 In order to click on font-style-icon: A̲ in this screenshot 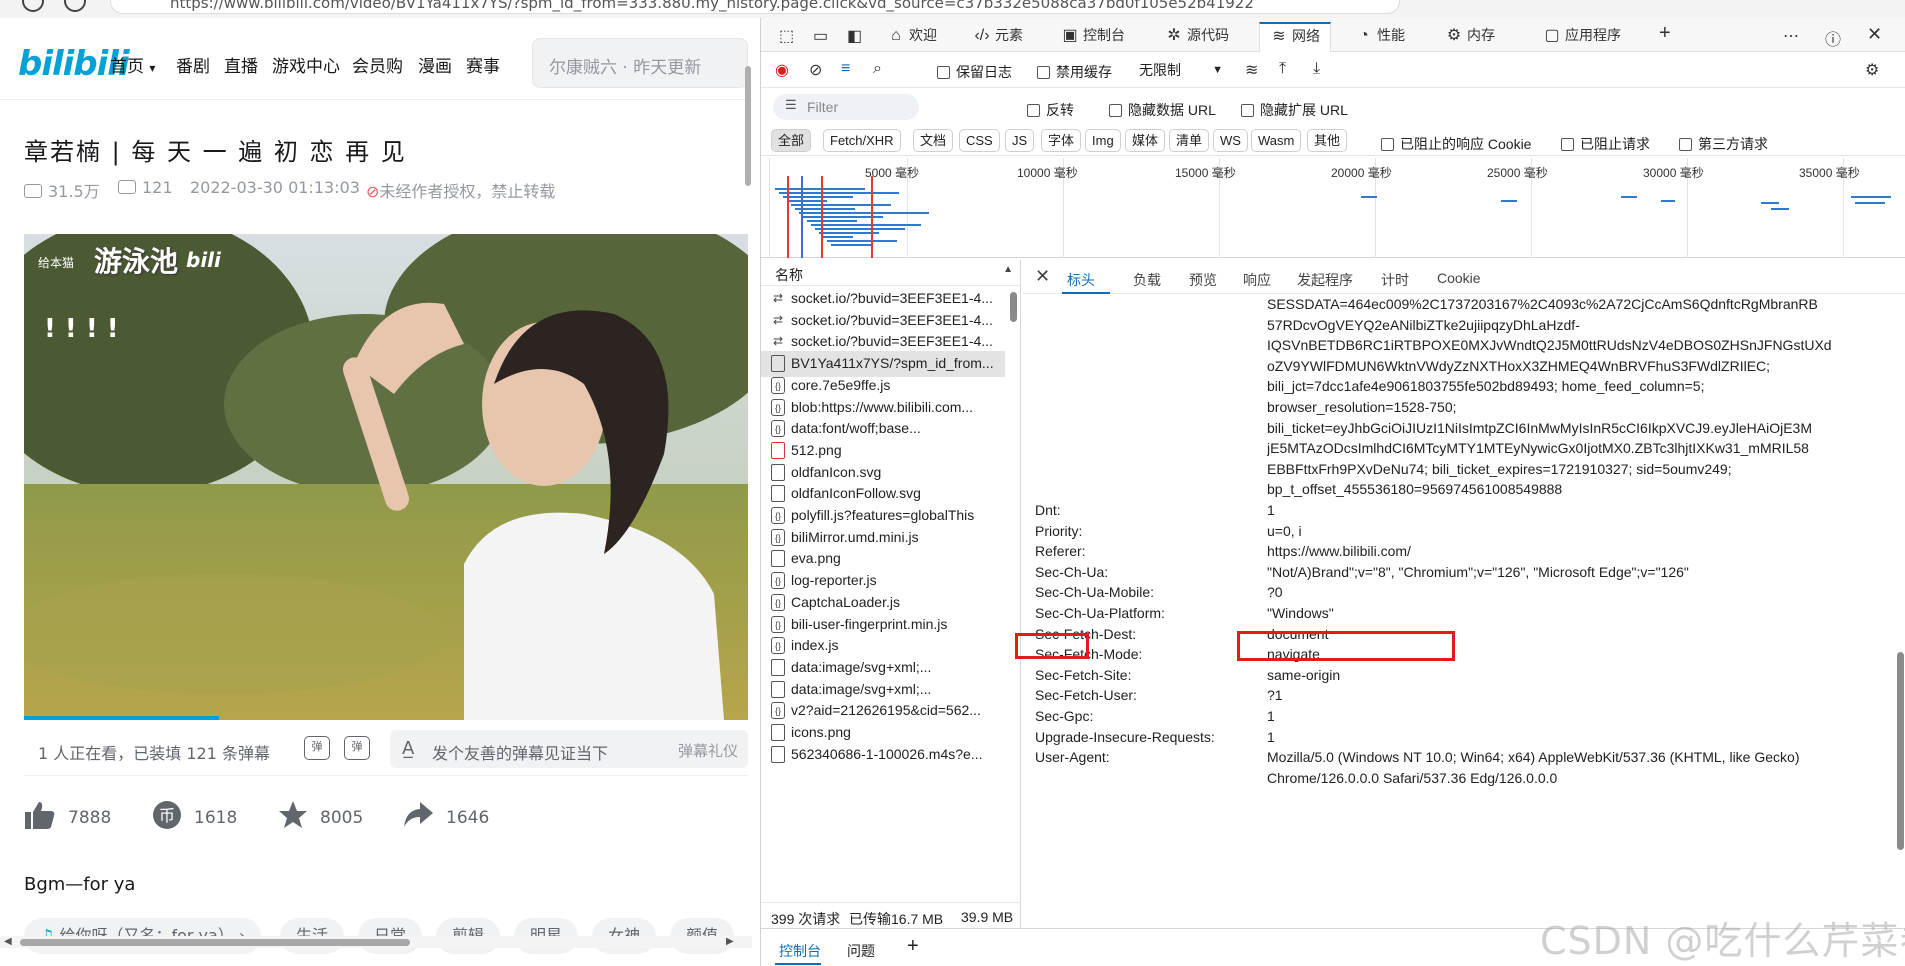, I will do `click(408, 748)`.